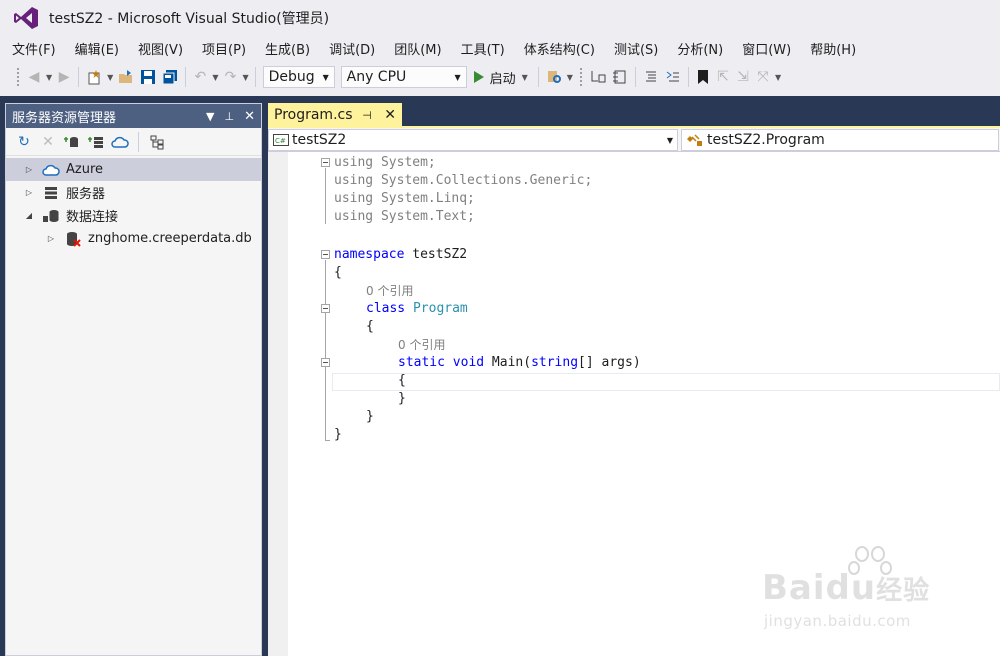 This screenshot has height=656, width=1000. Describe the element at coordinates (651, 77) in the screenshot. I see `comment-lines-icon` at that location.